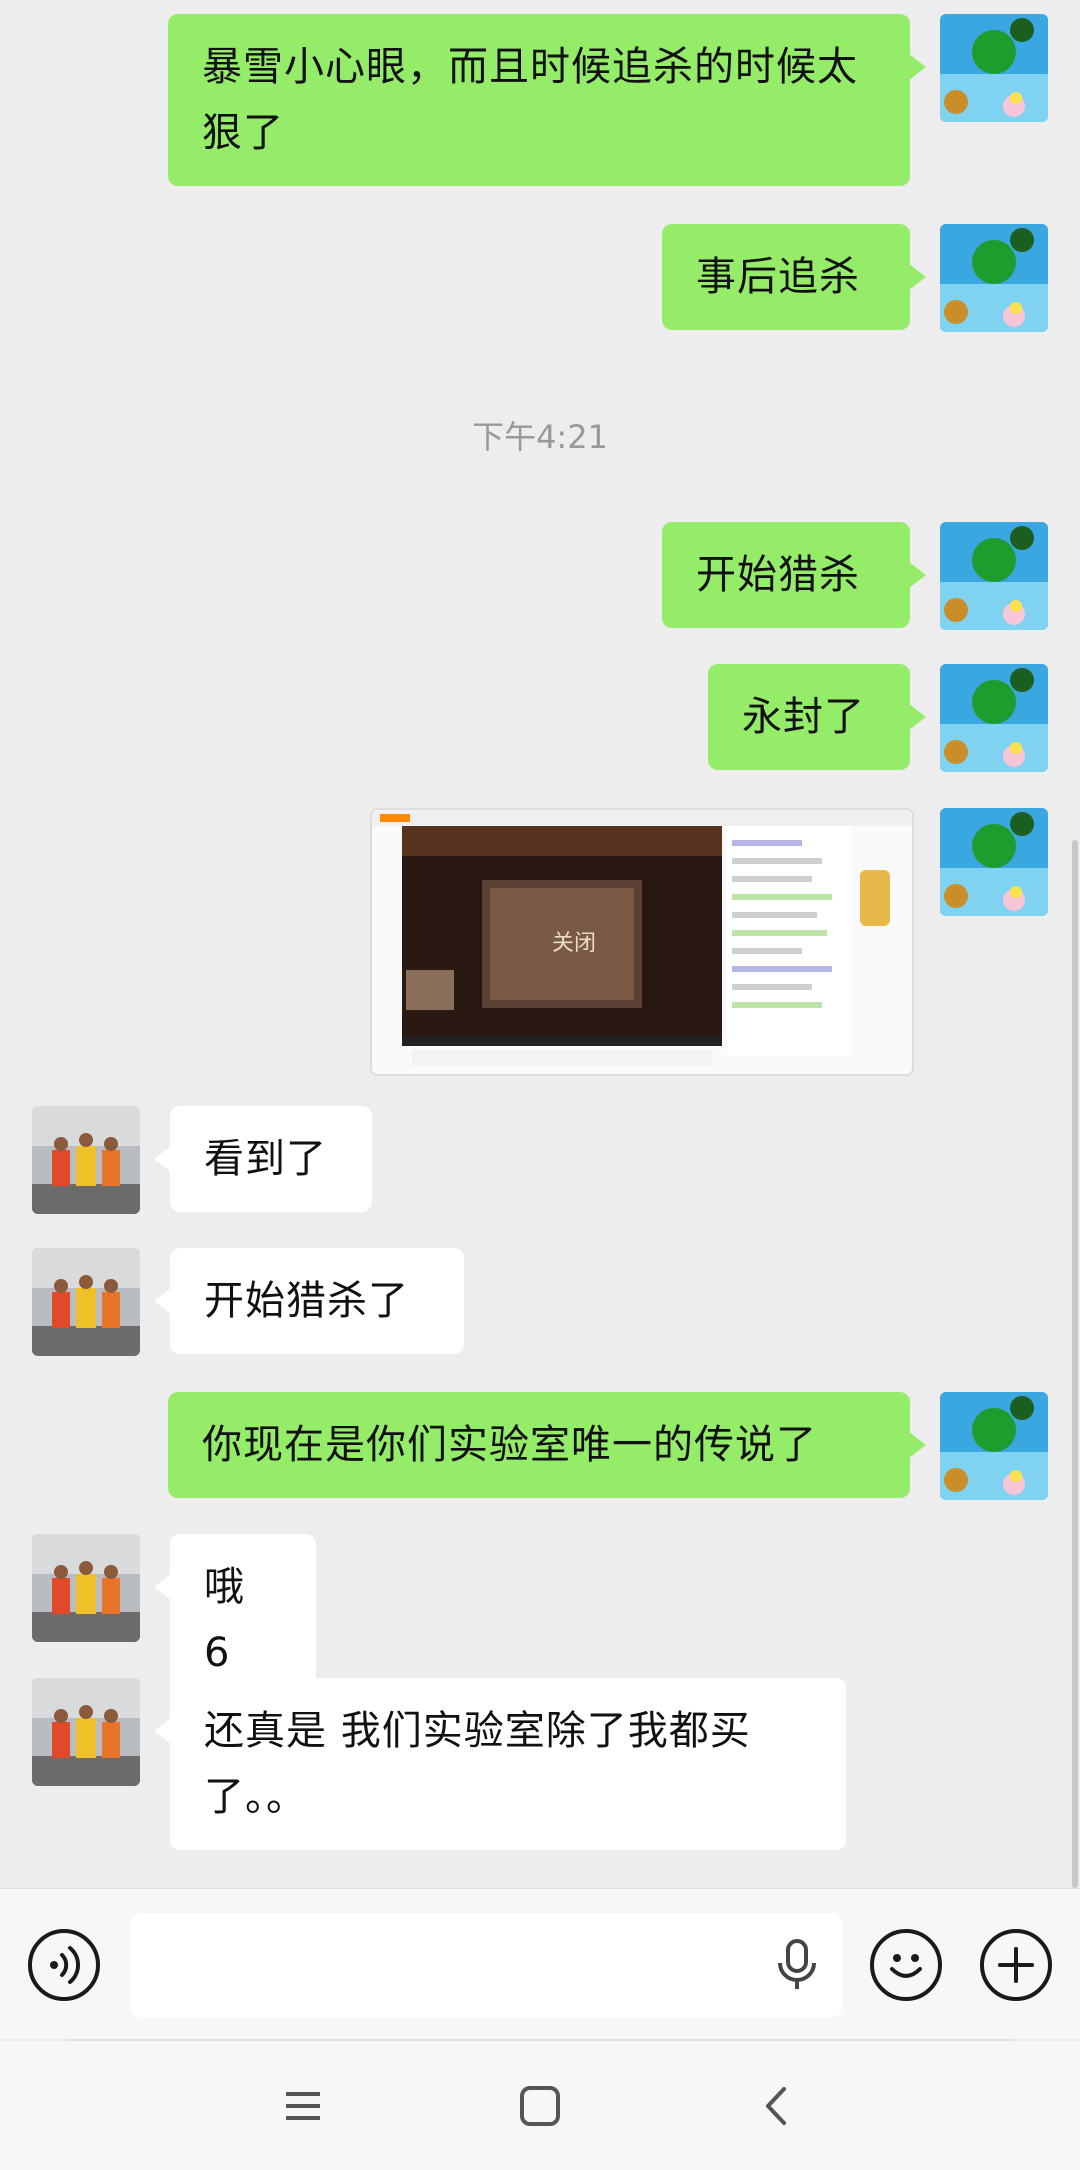  What do you see at coordinates (303, 2106) in the screenshot?
I see `menu-icon` at bounding box center [303, 2106].